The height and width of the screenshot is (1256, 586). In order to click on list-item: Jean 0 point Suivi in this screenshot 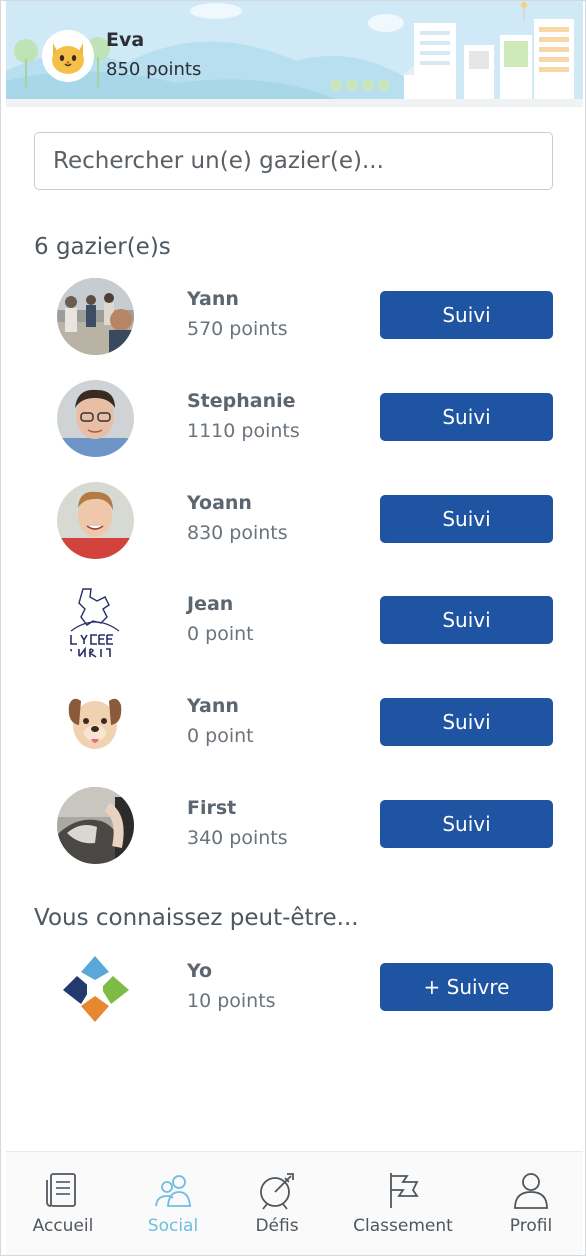, I will do `click(293, 621)`.